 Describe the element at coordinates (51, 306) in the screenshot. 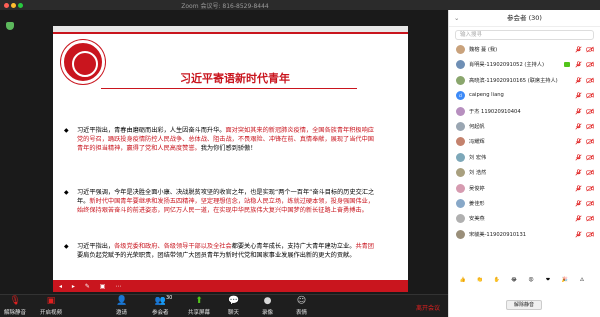

I see `start-video-button: ▣ 开启视频` at that location.